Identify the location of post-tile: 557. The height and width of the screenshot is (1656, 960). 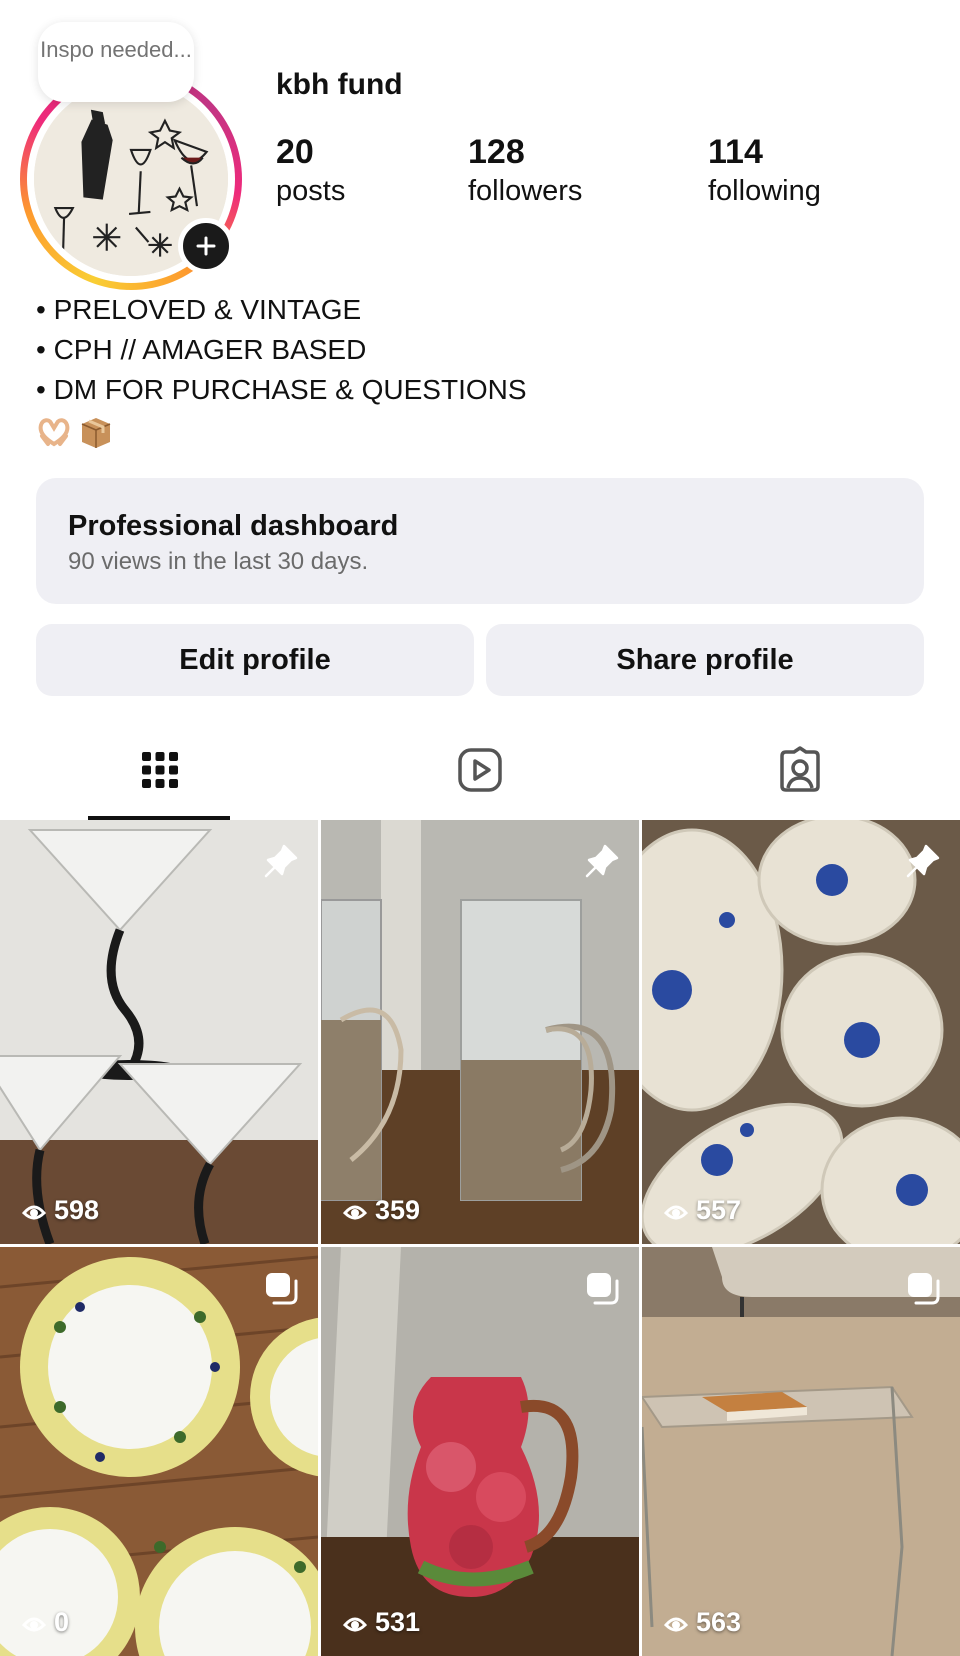
(801, 1032).